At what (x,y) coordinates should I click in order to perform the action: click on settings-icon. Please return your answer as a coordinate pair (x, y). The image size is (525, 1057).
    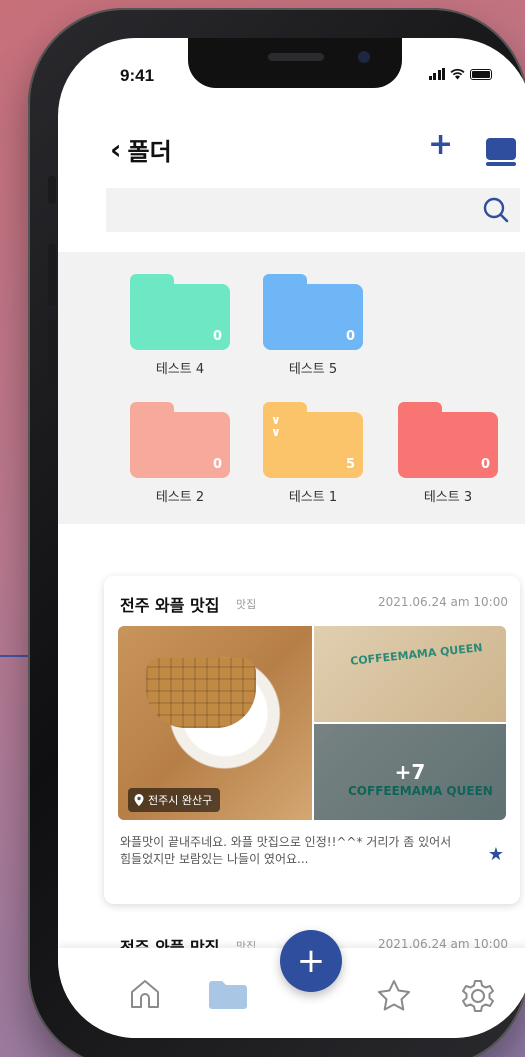
    Looking at the image, I should click on (478, 996).